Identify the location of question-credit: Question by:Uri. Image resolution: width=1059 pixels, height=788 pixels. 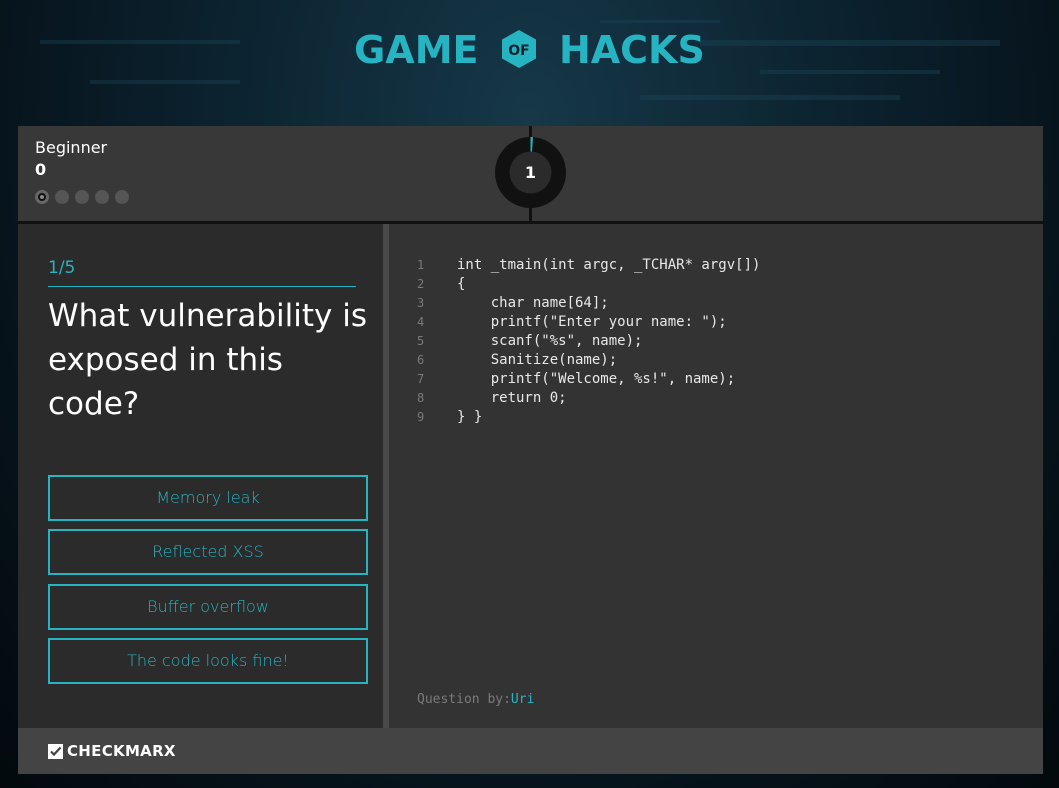
(475, 699).